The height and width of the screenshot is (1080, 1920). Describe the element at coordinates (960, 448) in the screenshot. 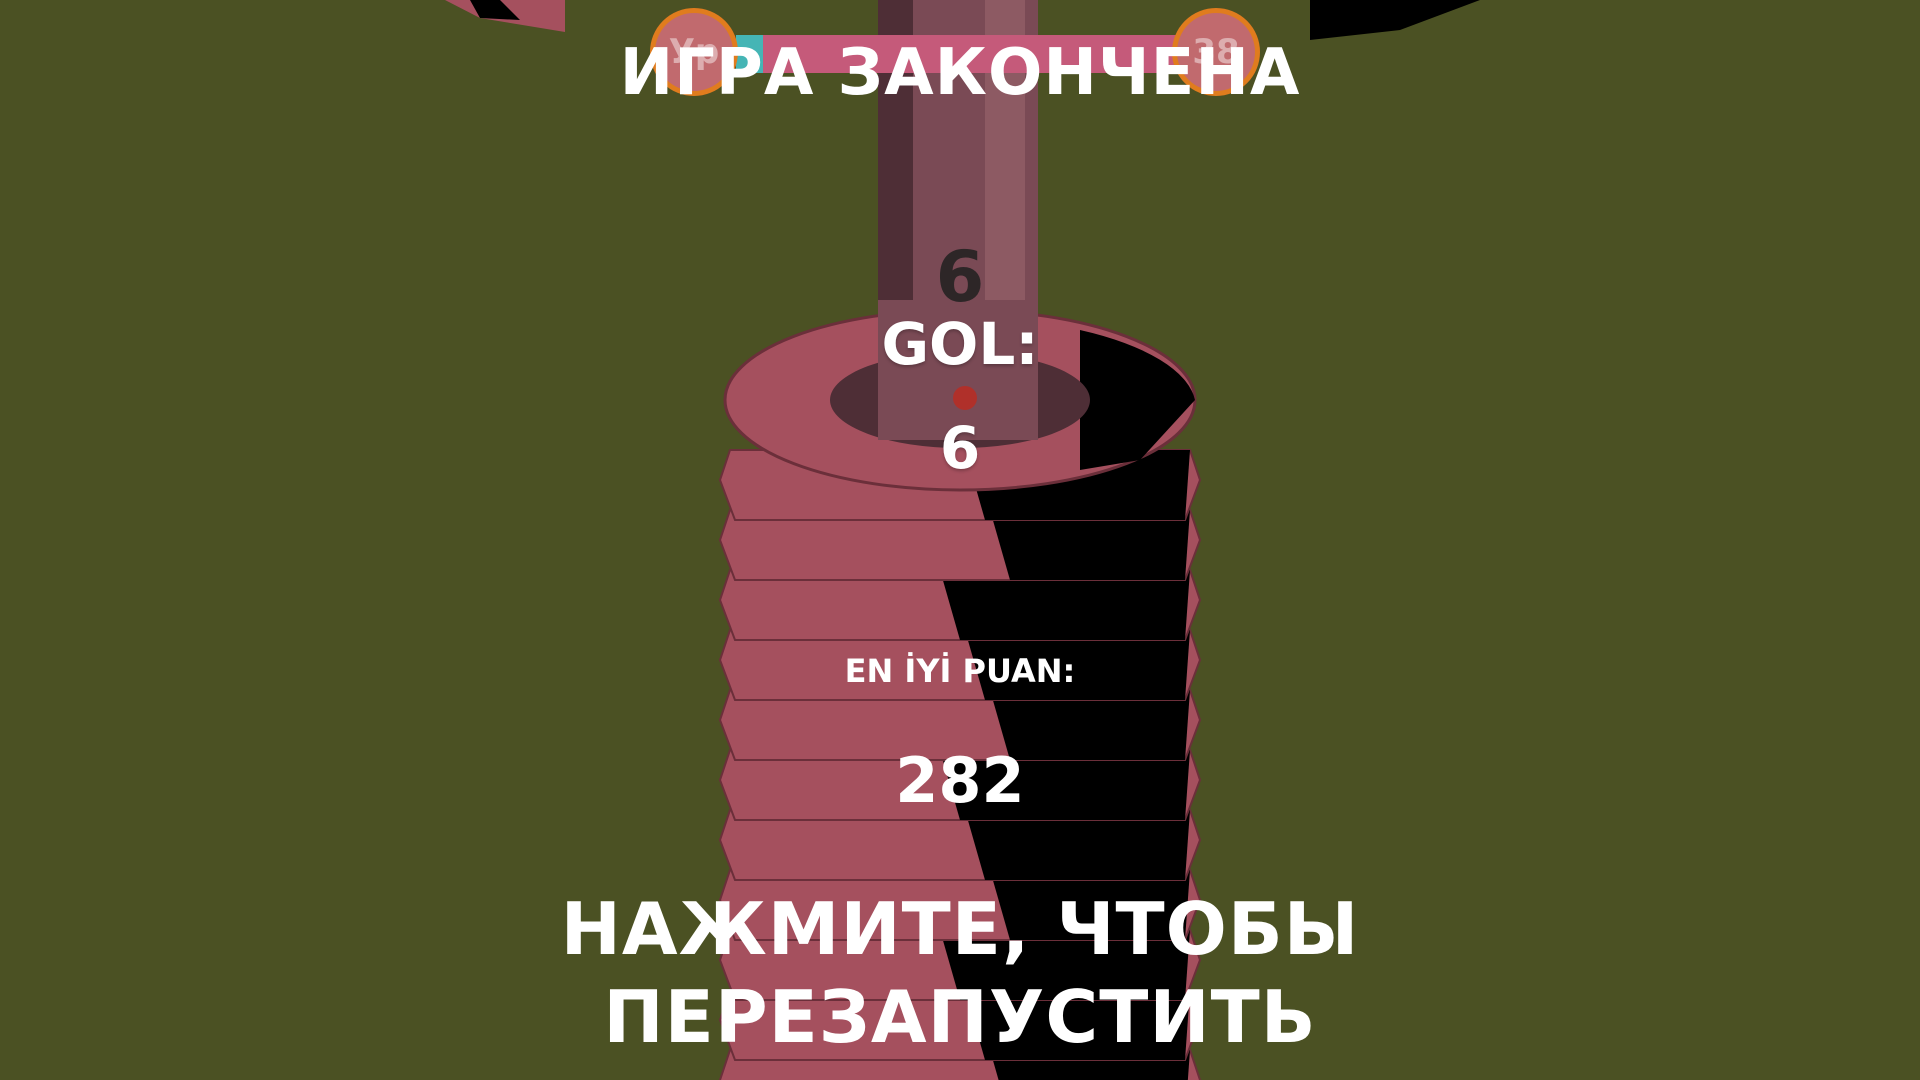

I see `score-value: 6` at that location.